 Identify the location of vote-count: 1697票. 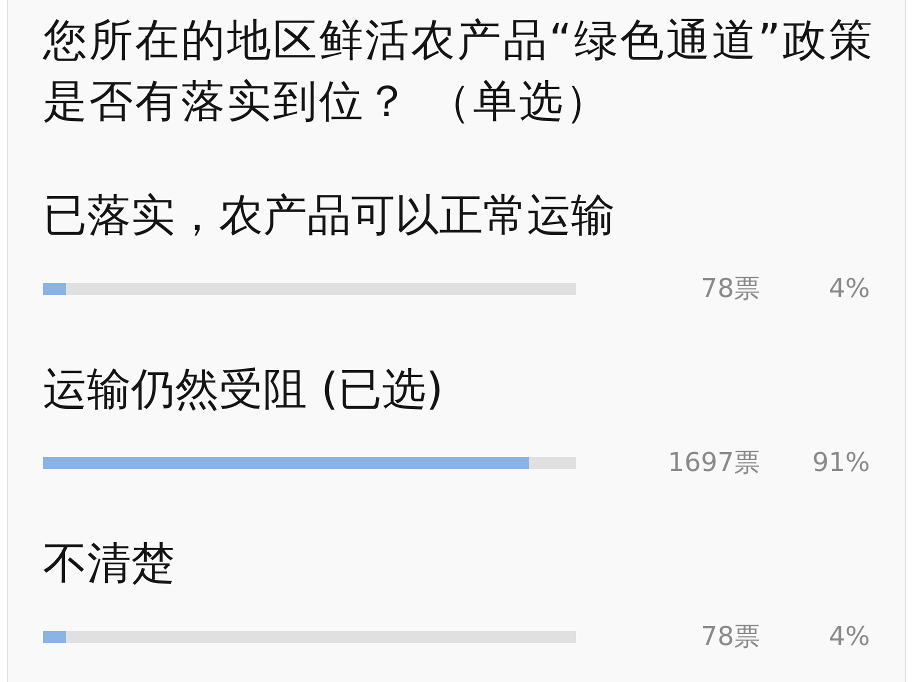
(714, 463).